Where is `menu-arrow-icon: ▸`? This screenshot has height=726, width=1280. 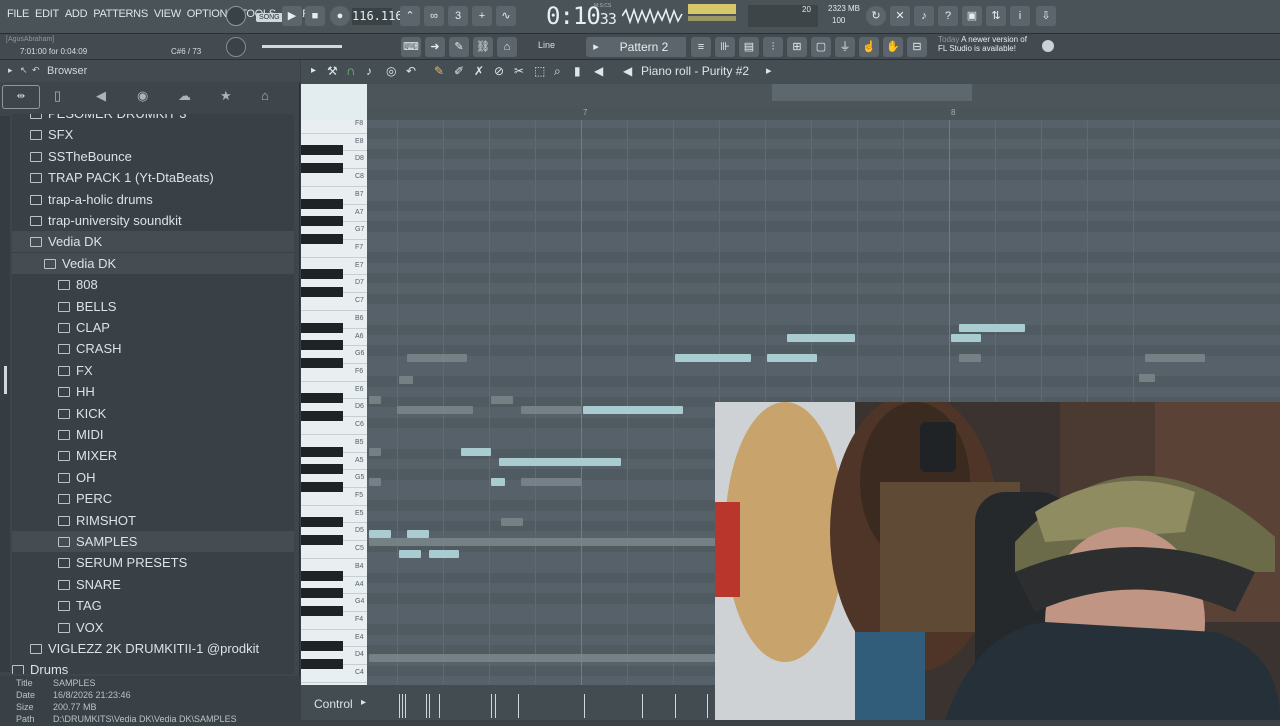
menu-arrow-icon: ▸ is located at coordinates (313, 70).